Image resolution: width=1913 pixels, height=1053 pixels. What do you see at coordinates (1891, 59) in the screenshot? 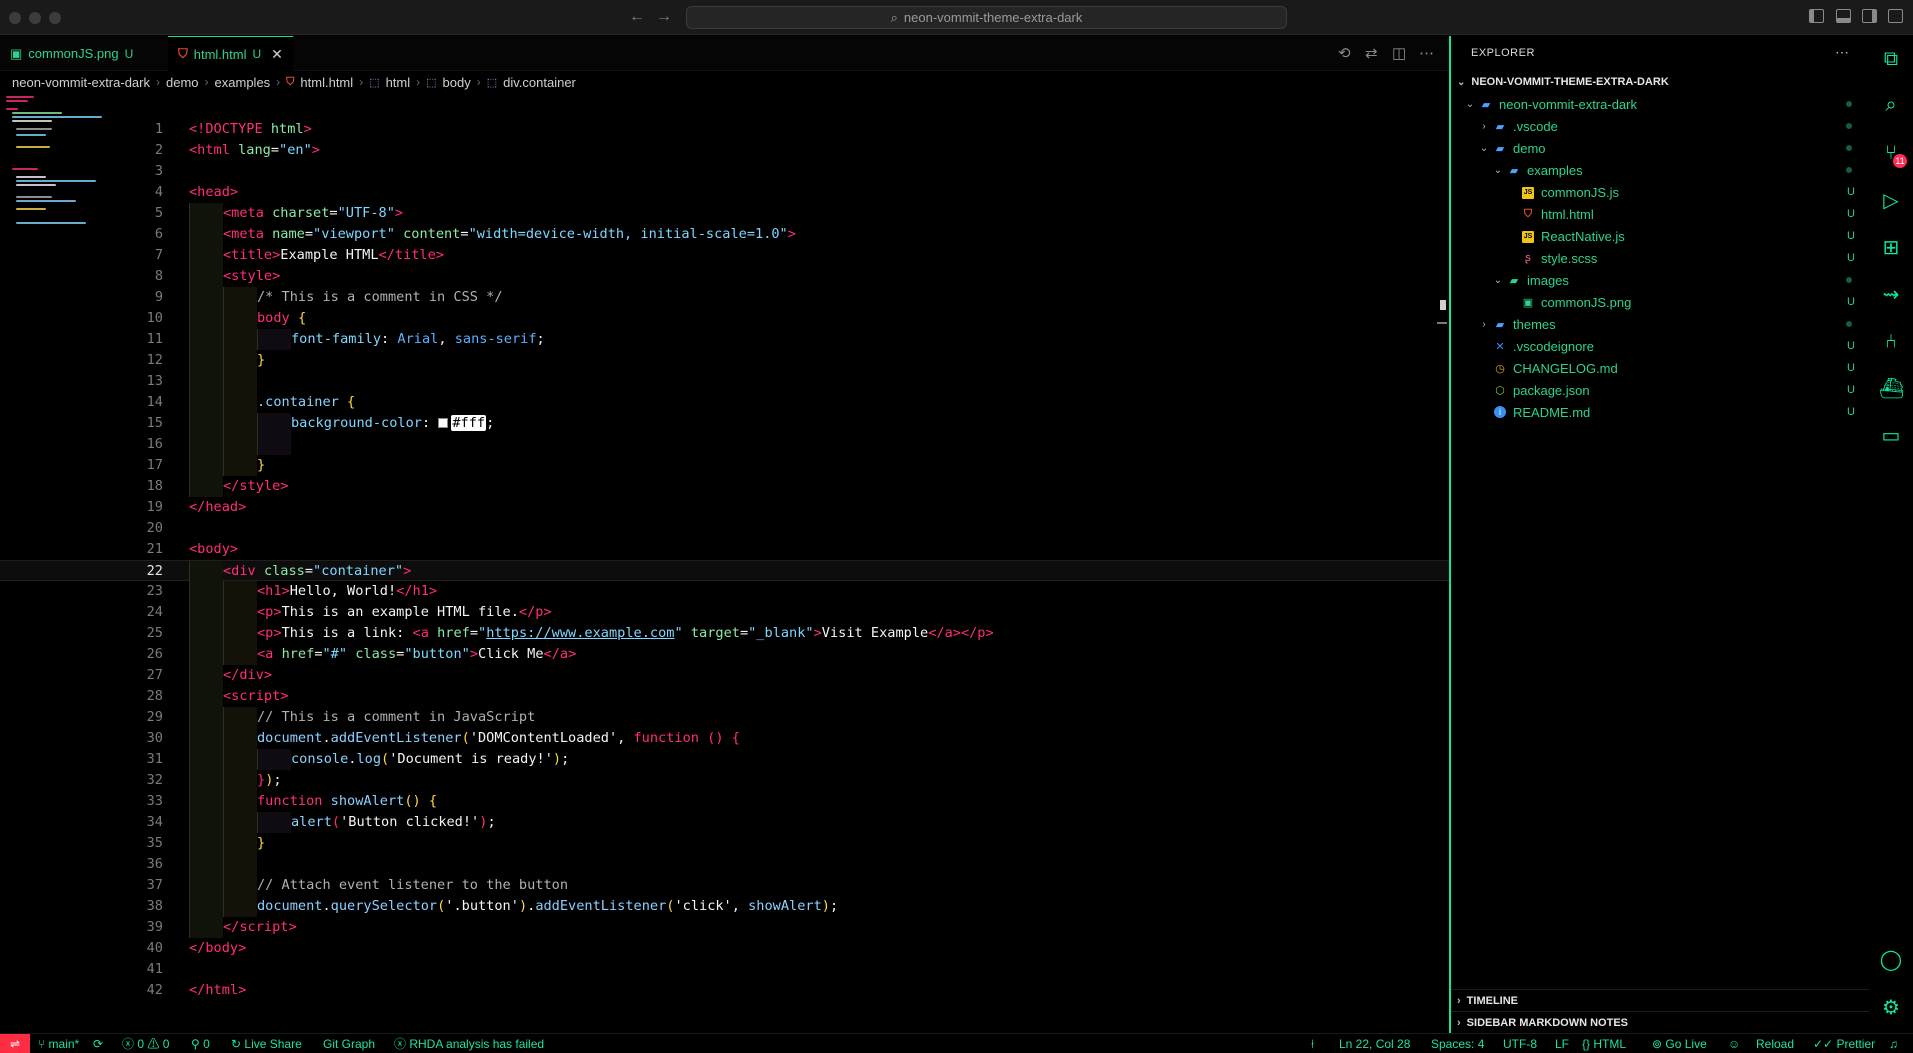
I see `explorer-icon: ⧉` at bounding box center [1891, 59].